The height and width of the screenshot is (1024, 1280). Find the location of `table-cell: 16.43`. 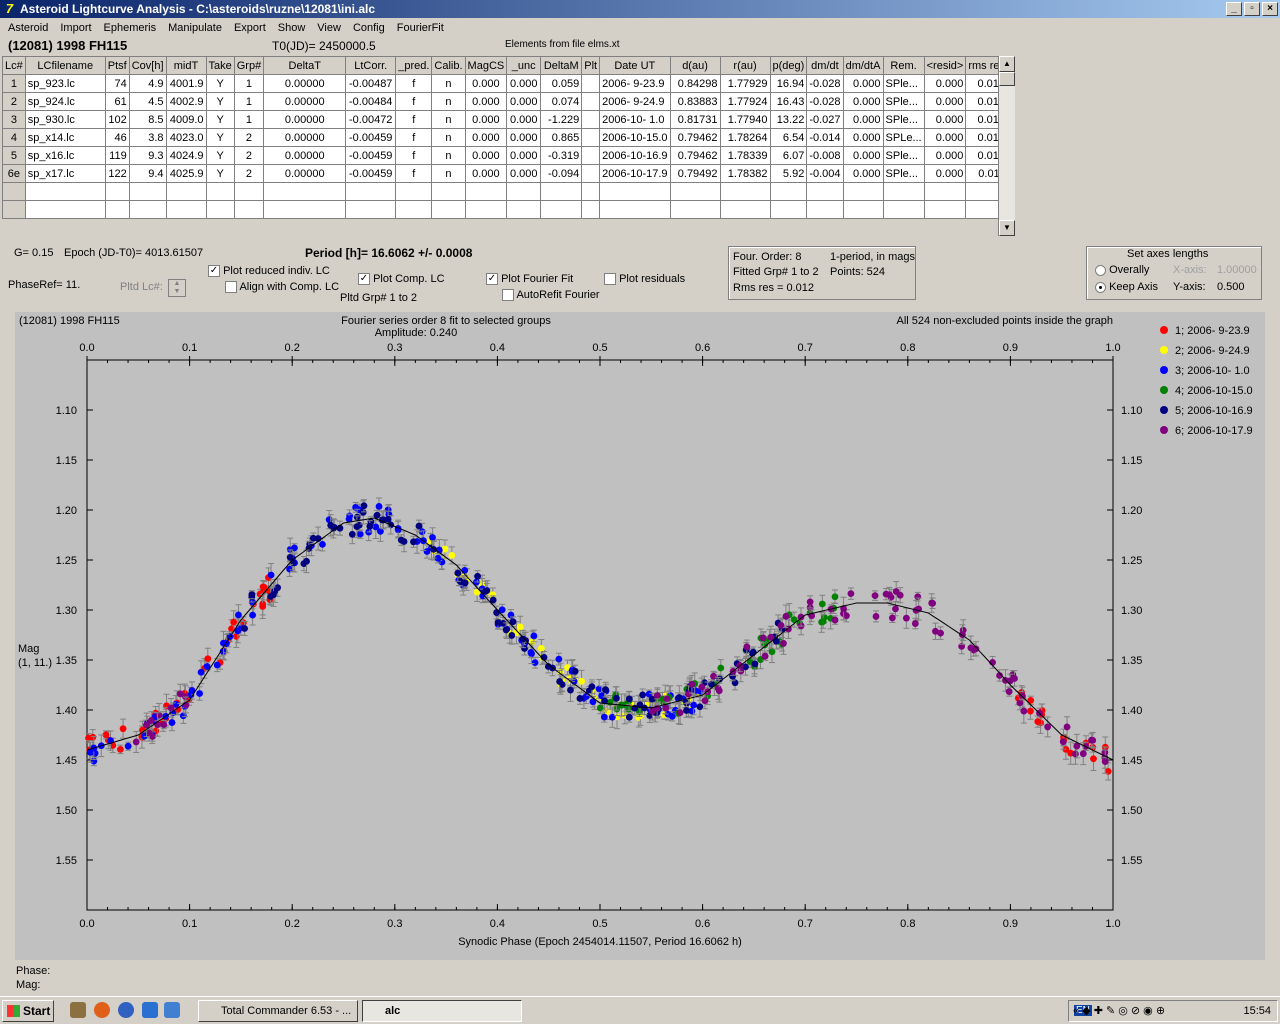

table-cell: 16.43 is located at coordinates (788, 101).